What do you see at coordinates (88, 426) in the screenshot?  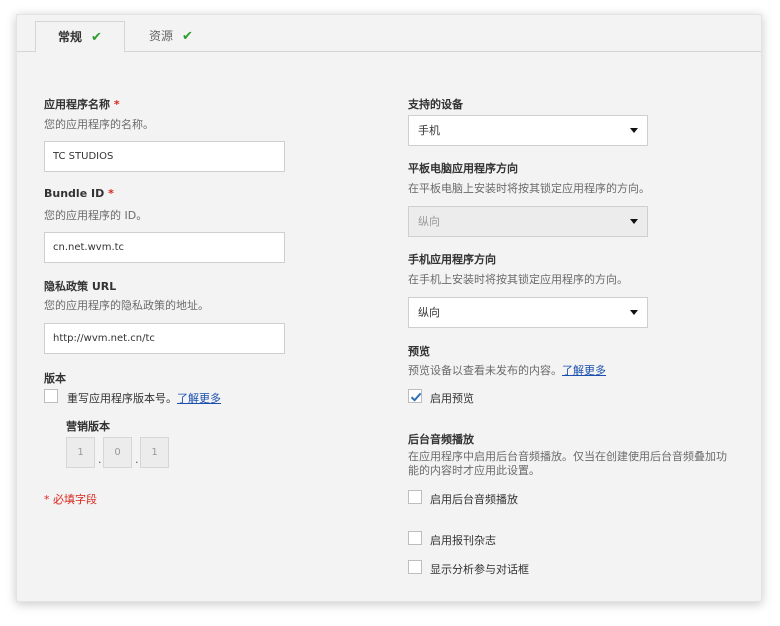 I see `marketing-version-label: 营销版本` at bounding box center [88, 426].